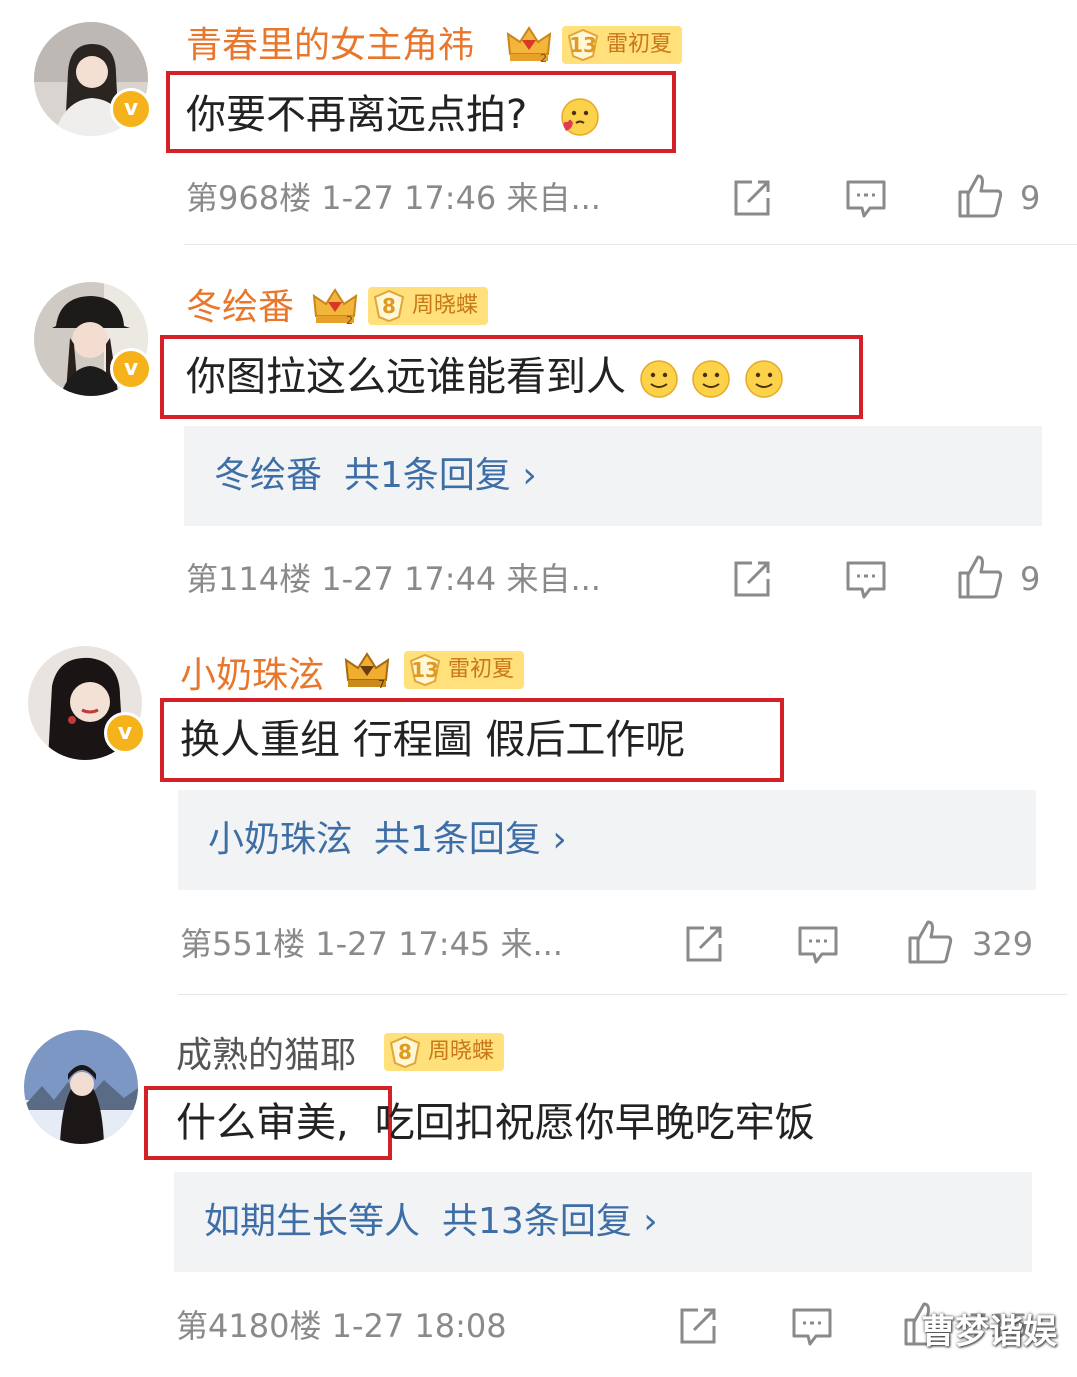 This screenshot has width=1077, height=1377. I want to click on floor-number: 第968楼, so click(249, 198).